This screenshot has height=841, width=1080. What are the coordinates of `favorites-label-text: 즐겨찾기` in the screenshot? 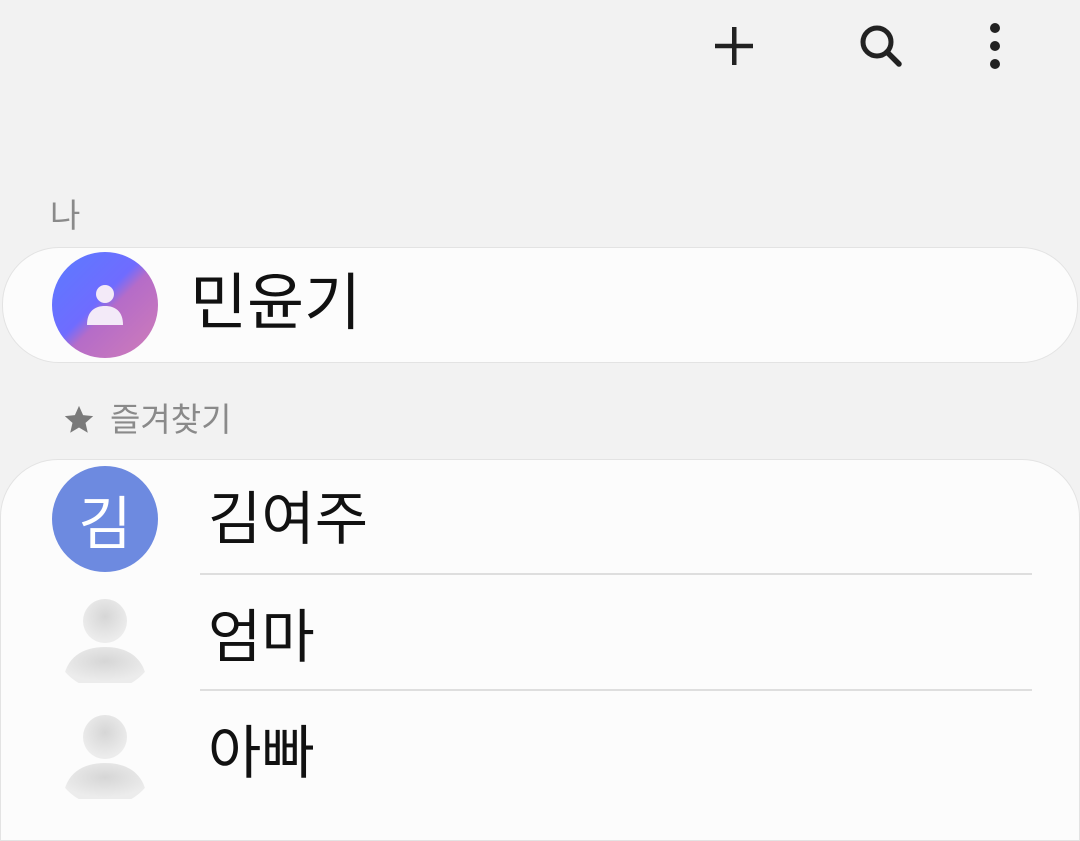 It's located at (171, 419).